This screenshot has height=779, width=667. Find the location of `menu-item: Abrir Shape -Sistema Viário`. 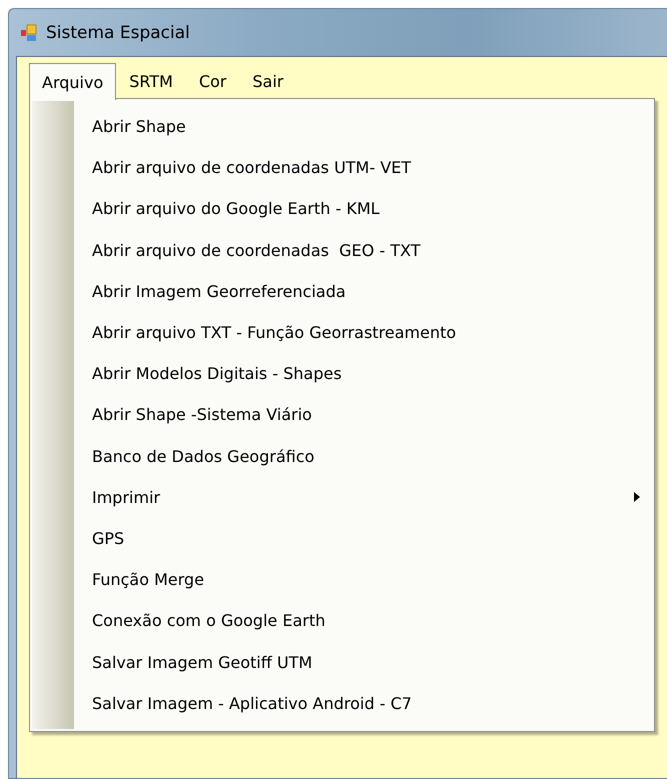

menu-item: Abrir Shape -Sistema Viário is located at coordinates (363, 415).